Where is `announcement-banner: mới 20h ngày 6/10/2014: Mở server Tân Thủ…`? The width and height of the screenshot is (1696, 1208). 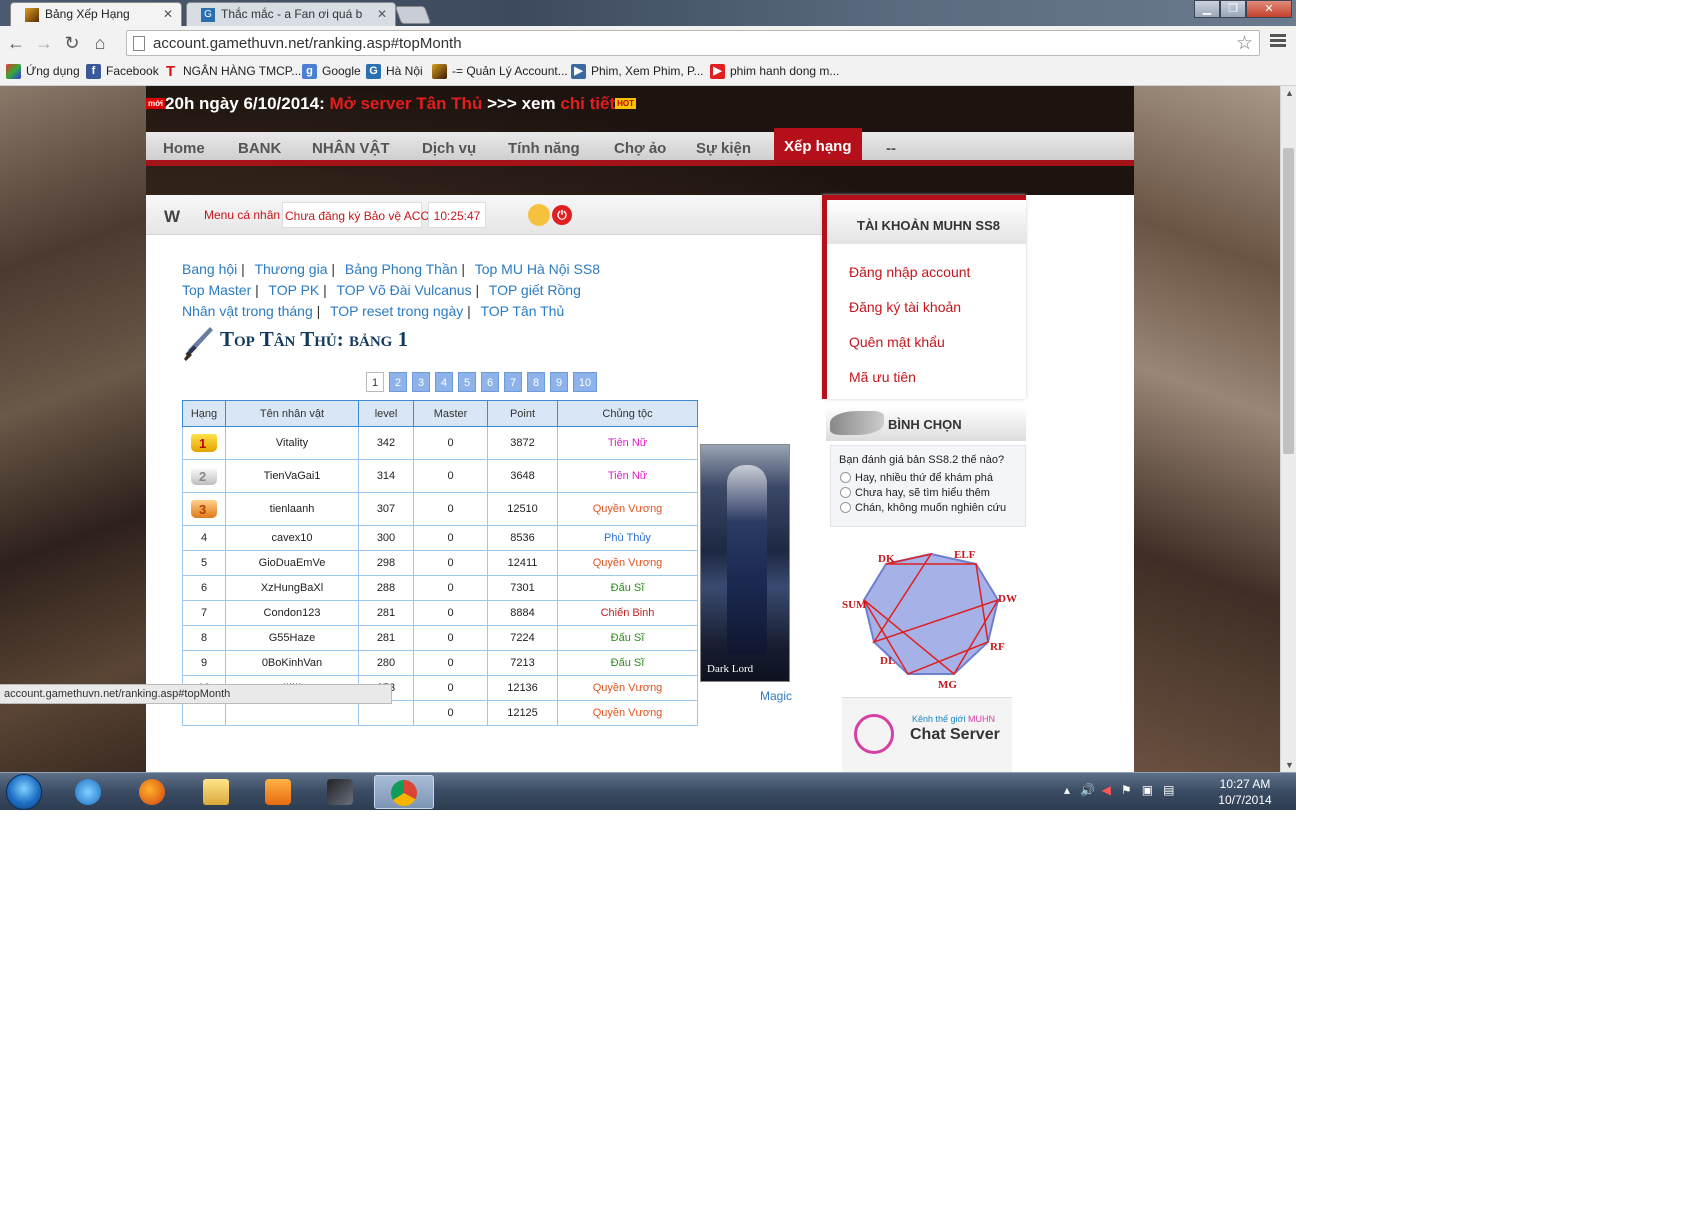
announcement-banner: mới 20h ngày 6/10/2014: Mở server Tân Thủ… is located at coordinates (391, 104).